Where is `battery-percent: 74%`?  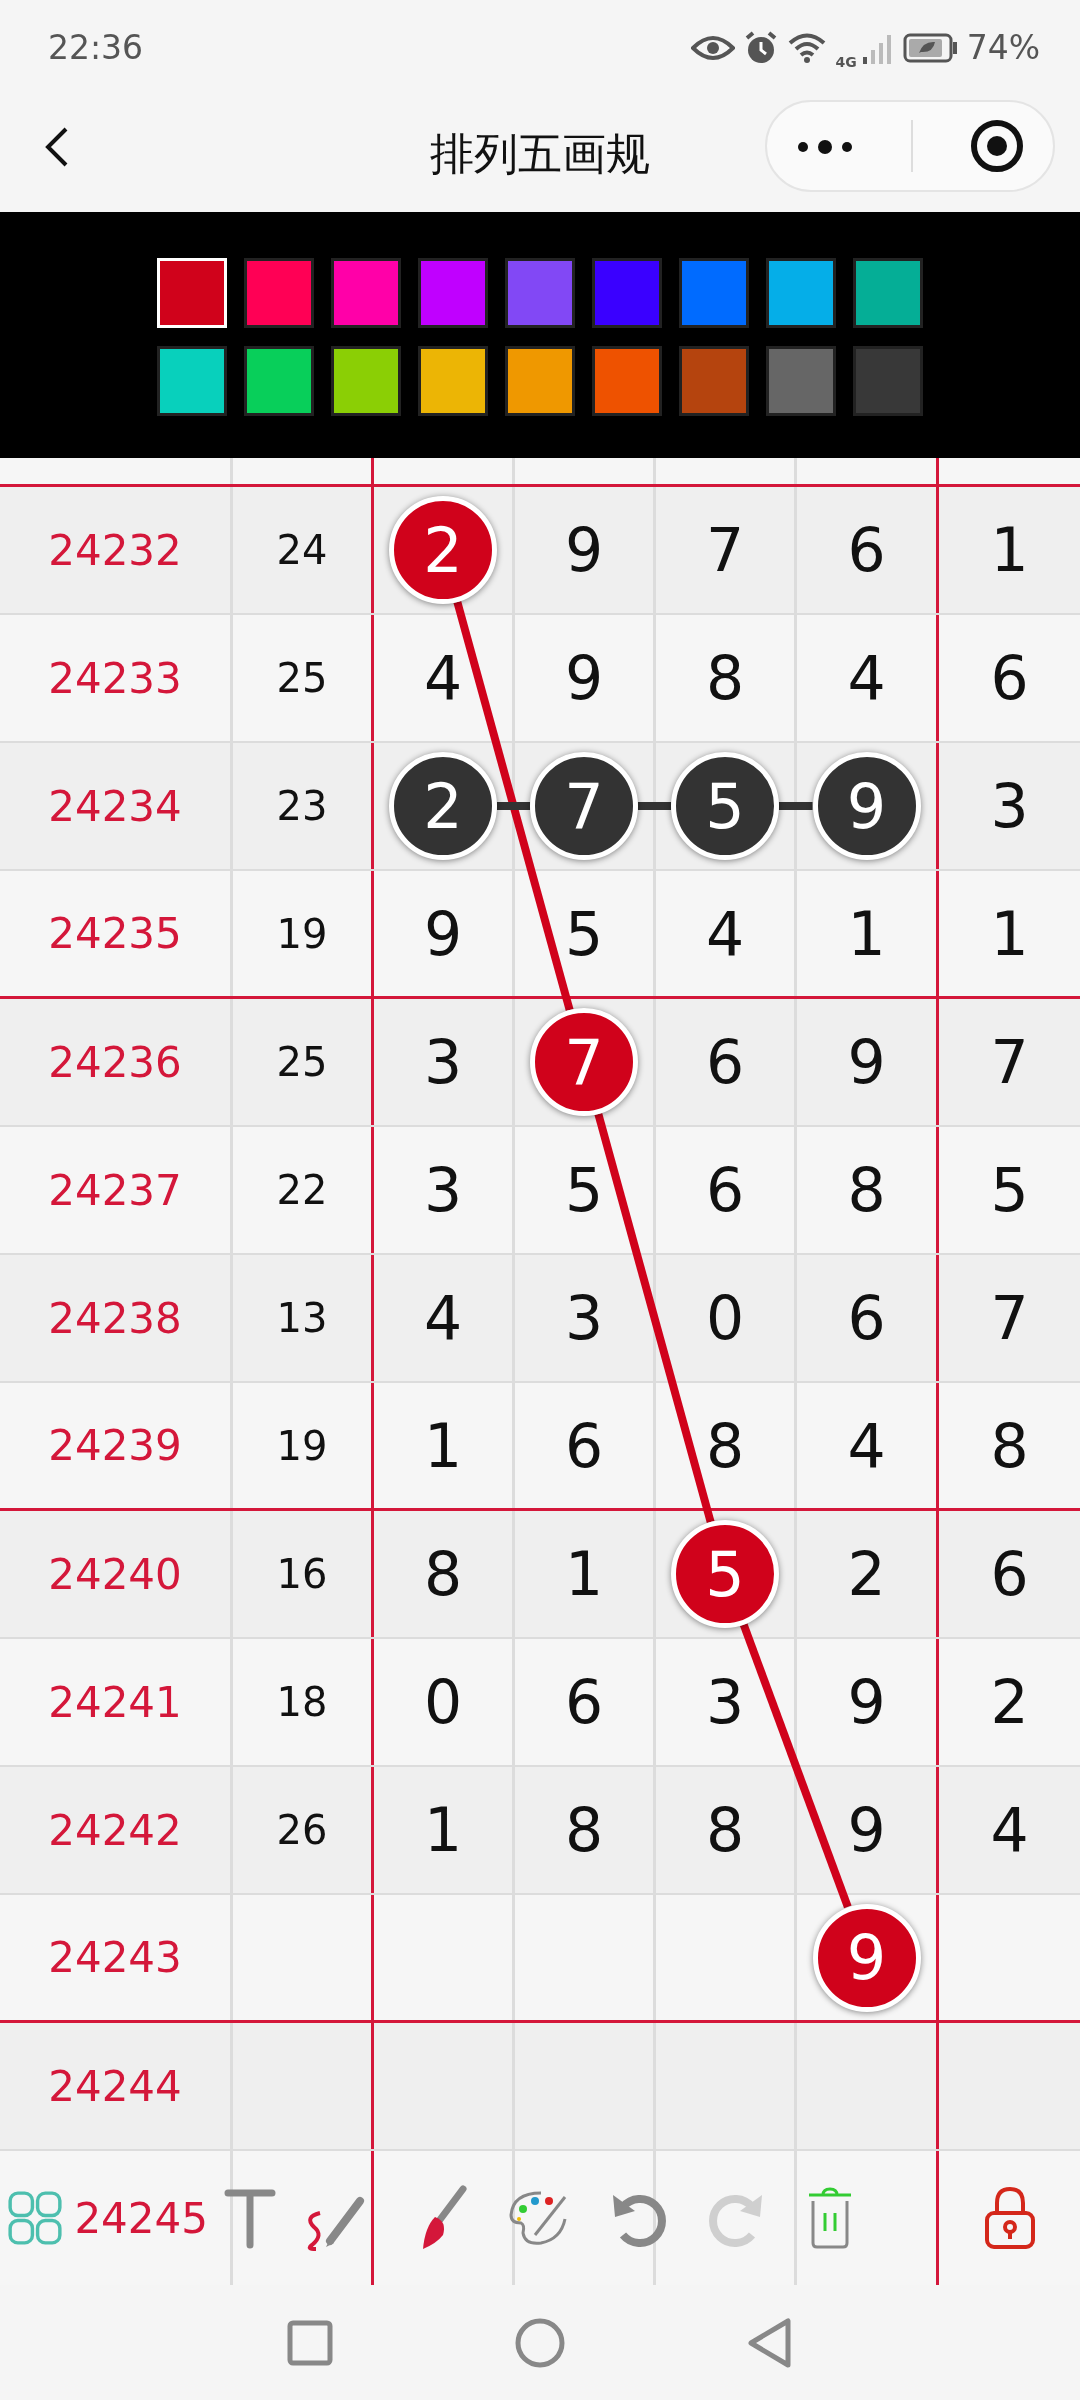
battery-percent: 74% is located at coordinates (1003, 47).